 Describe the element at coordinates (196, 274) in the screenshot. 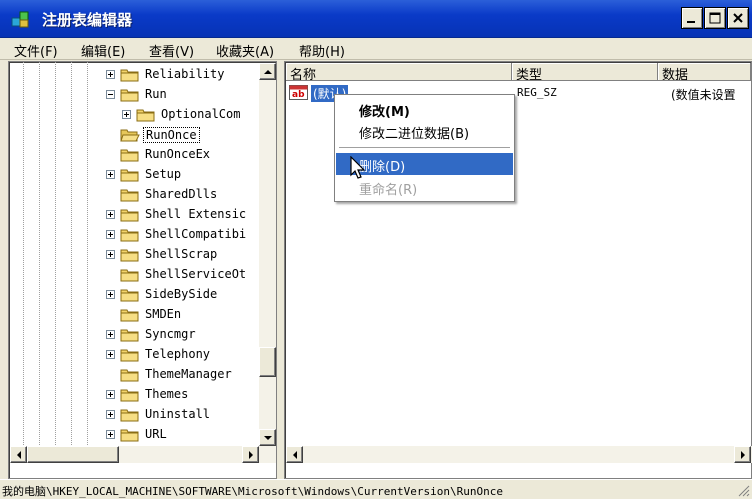

I see `tree-item-label: ShellServiceOt` at that location.